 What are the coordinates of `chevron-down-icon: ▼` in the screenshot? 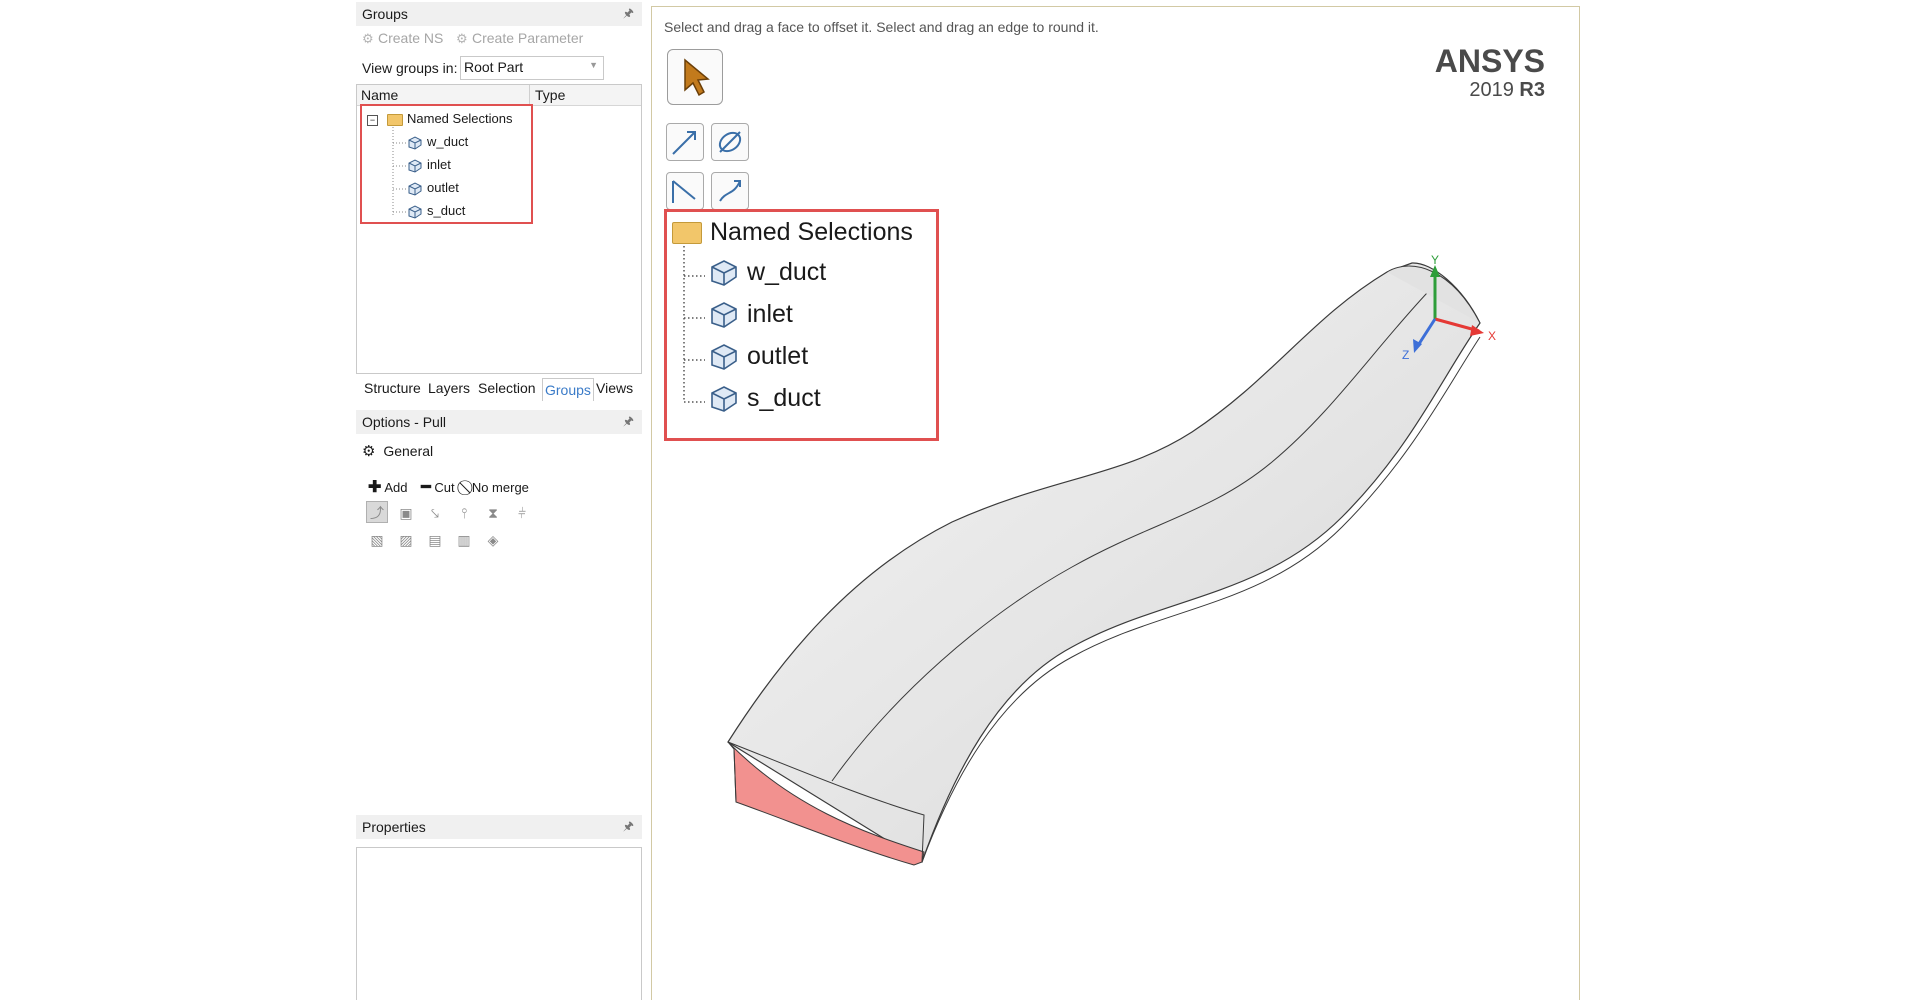 It's located at (593, 65).